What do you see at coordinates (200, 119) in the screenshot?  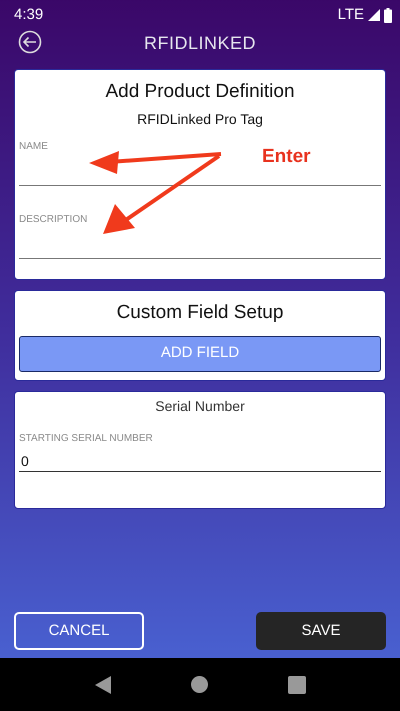 I see `card-subtitle: RFIDLinked Pro Tag` at bounding box center [200, 119].